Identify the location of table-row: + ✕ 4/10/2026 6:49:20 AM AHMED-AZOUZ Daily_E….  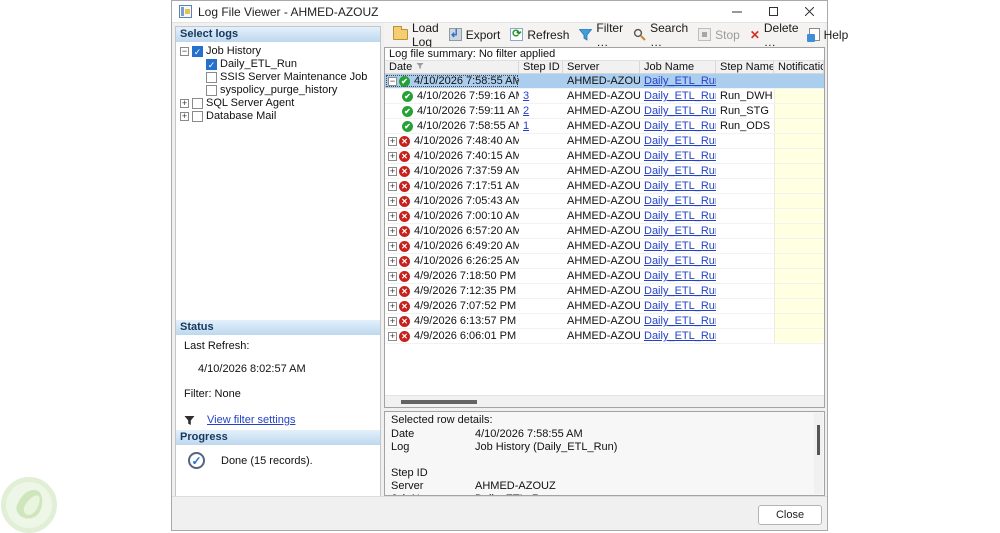
(604, 246).